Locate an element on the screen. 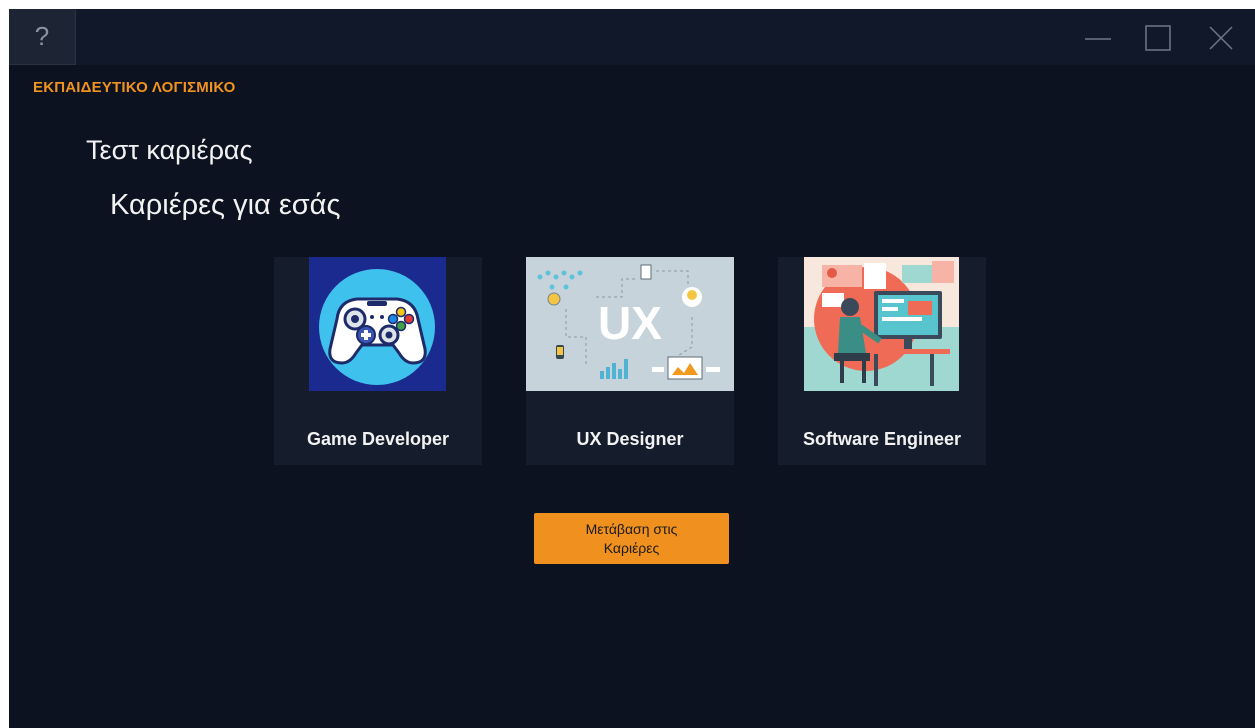  go-to-careers-label: Μετάβαση στις Καριέρες is located at coordinates (631, 538).